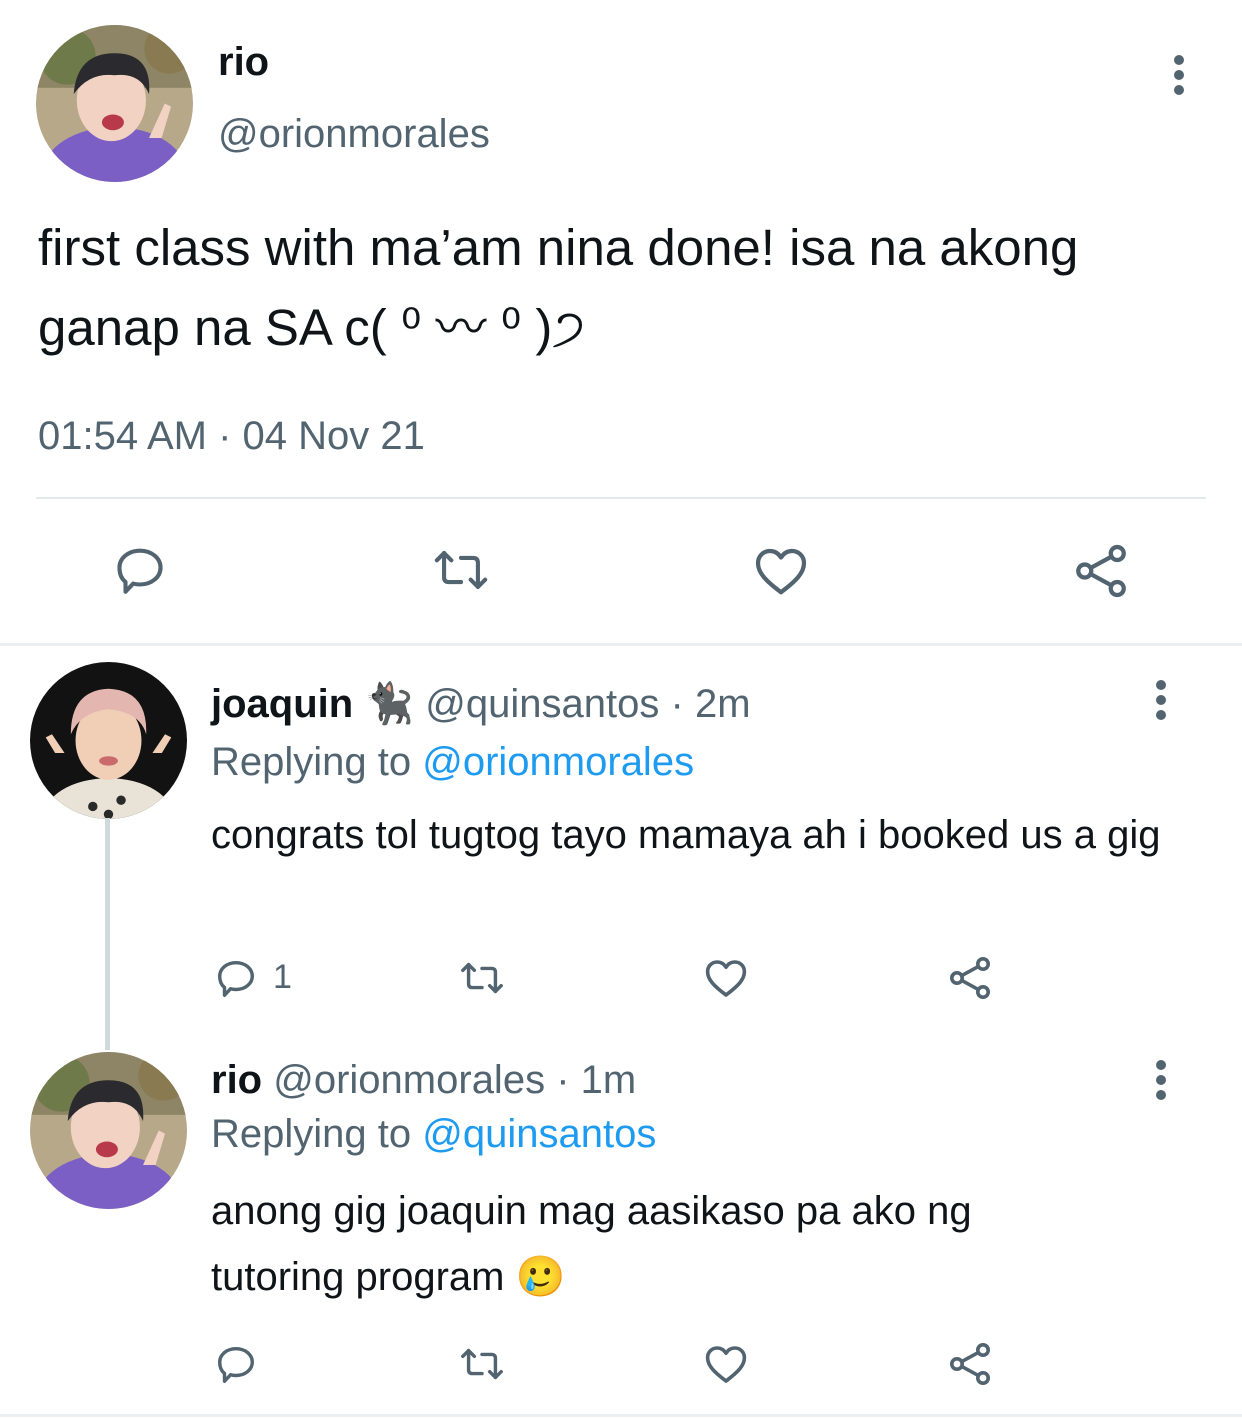 The width and height of the screenshot is (1242, 1419). I want to click on reply-1-author-handle: @quinsantos, so click(542, 704).